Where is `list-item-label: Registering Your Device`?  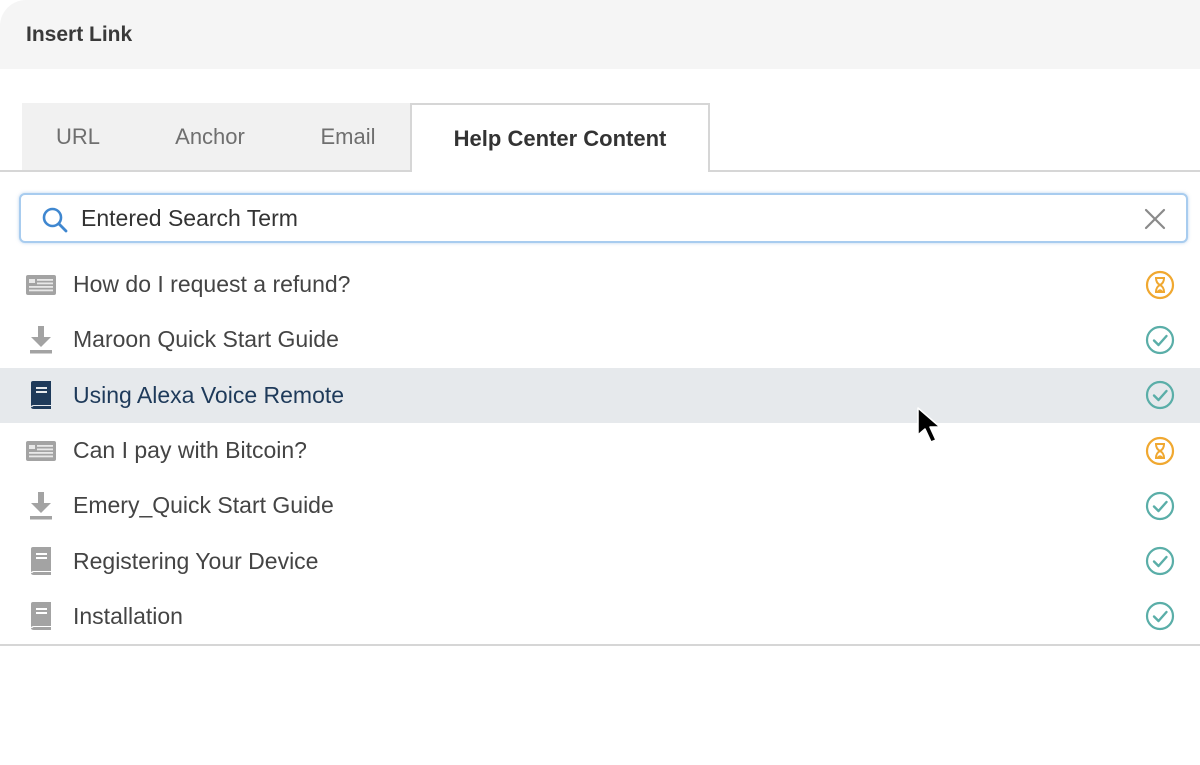
list-item-label: Registering Your Device is located at coordinates (196, 560).